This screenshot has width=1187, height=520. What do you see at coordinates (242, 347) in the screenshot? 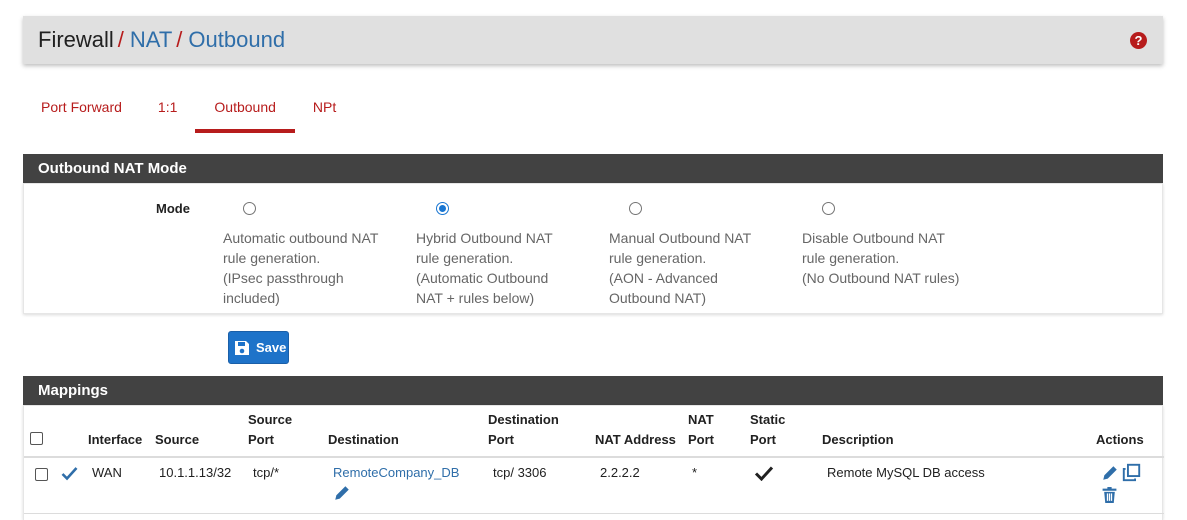
I see `floppy-disk-icon` at bounding box center [242, 347].